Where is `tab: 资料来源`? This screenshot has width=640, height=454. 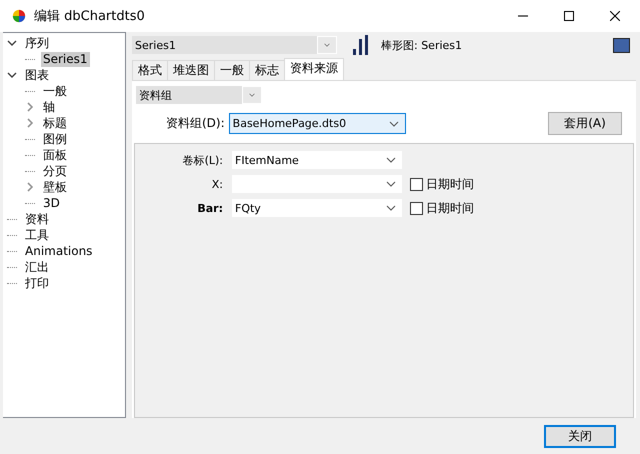
tab: 资料来源 is located at coordinates (314, 69).